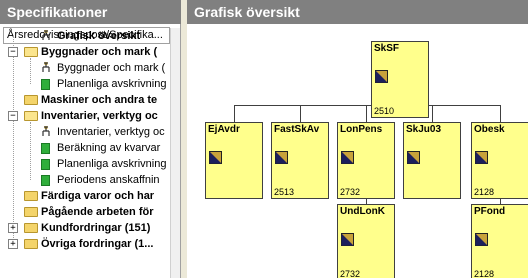 Image resolution: width=528 pixels, height=278 pixels. Describe the element at coordinates (175, 153) in the screenshot. I see `tree-vertical-scrollbar` at that location.